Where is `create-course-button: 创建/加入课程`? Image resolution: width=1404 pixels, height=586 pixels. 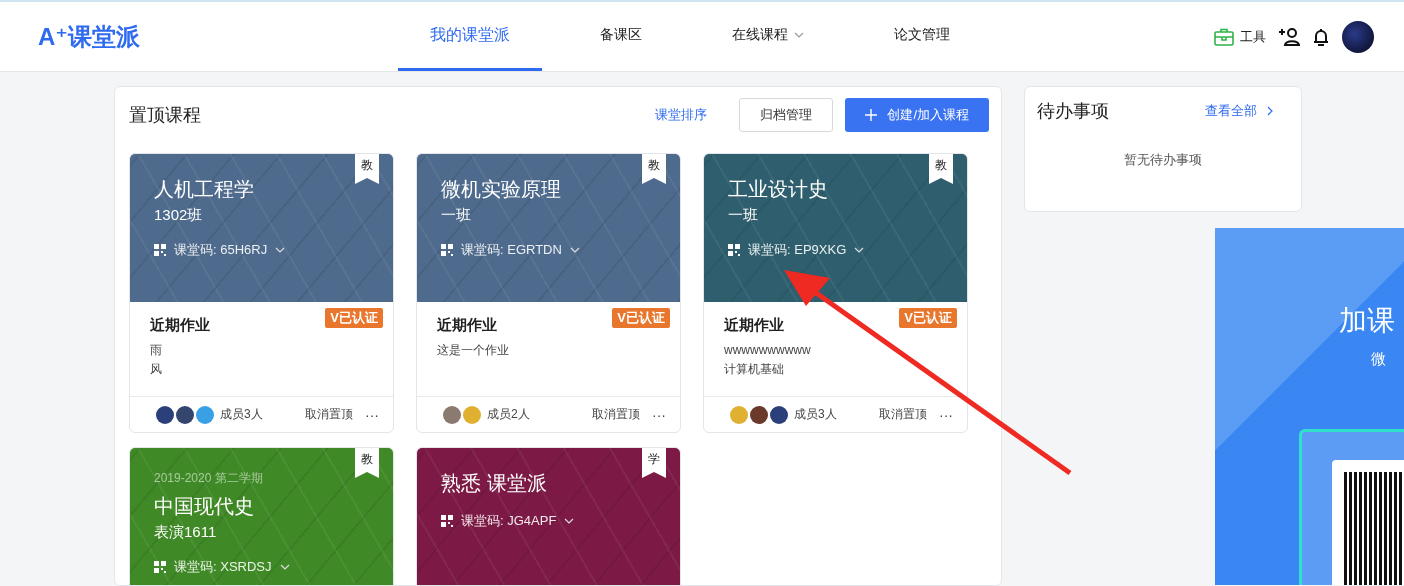
create-course-button: 创建/加入课程 is located at coordinates (917, 115).